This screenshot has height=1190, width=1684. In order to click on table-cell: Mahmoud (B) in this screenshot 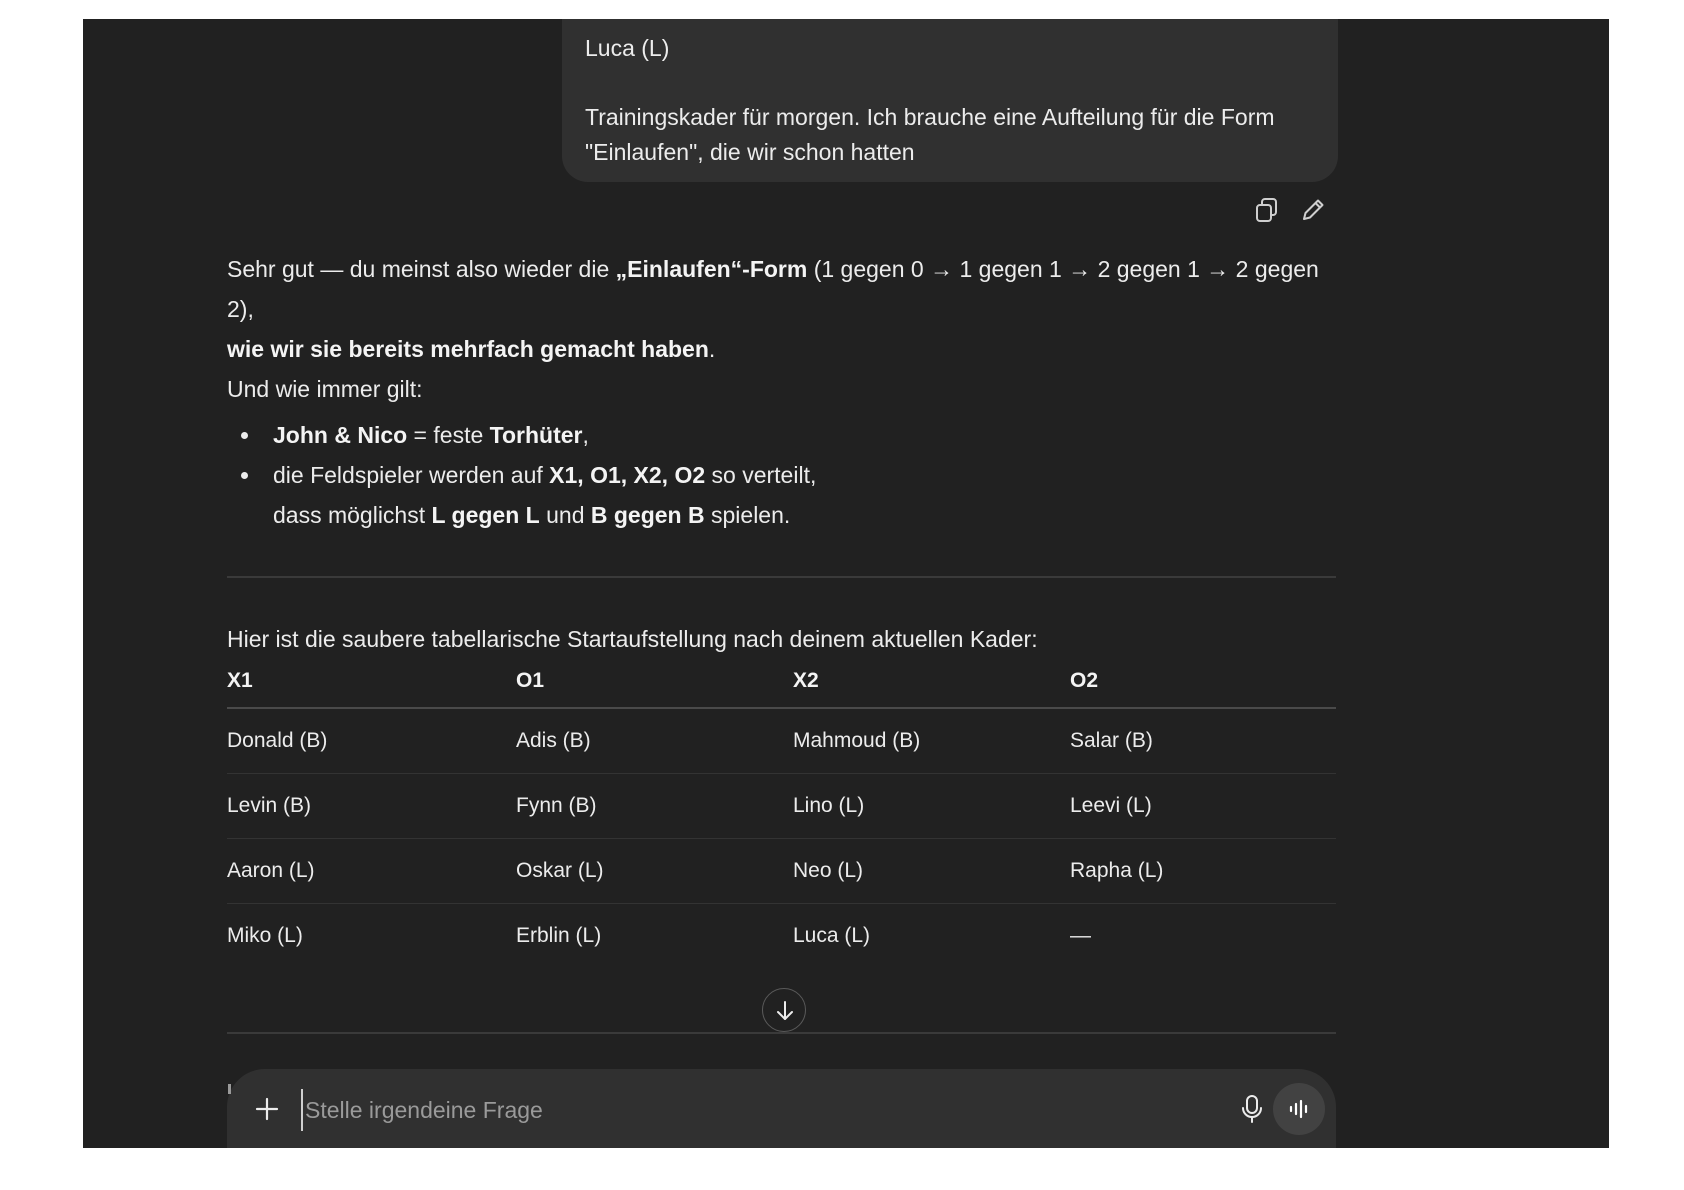, I will do `click(931, 741)`.